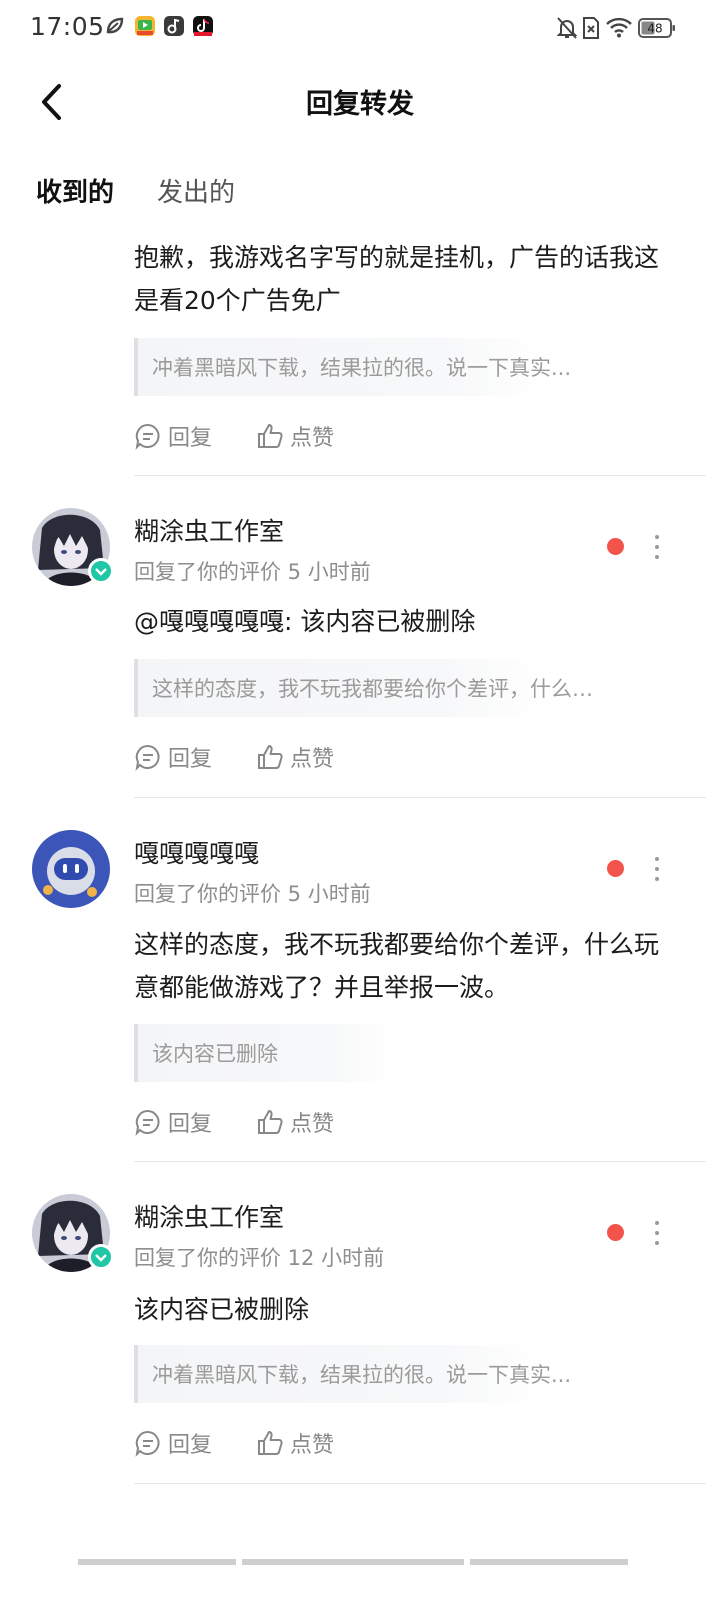  What do you see at coordinates (259, 1258) in the screenshot?
I see `reply-meta: 回复了你的评价 12 小时前` at bounding box center [259, 1258].